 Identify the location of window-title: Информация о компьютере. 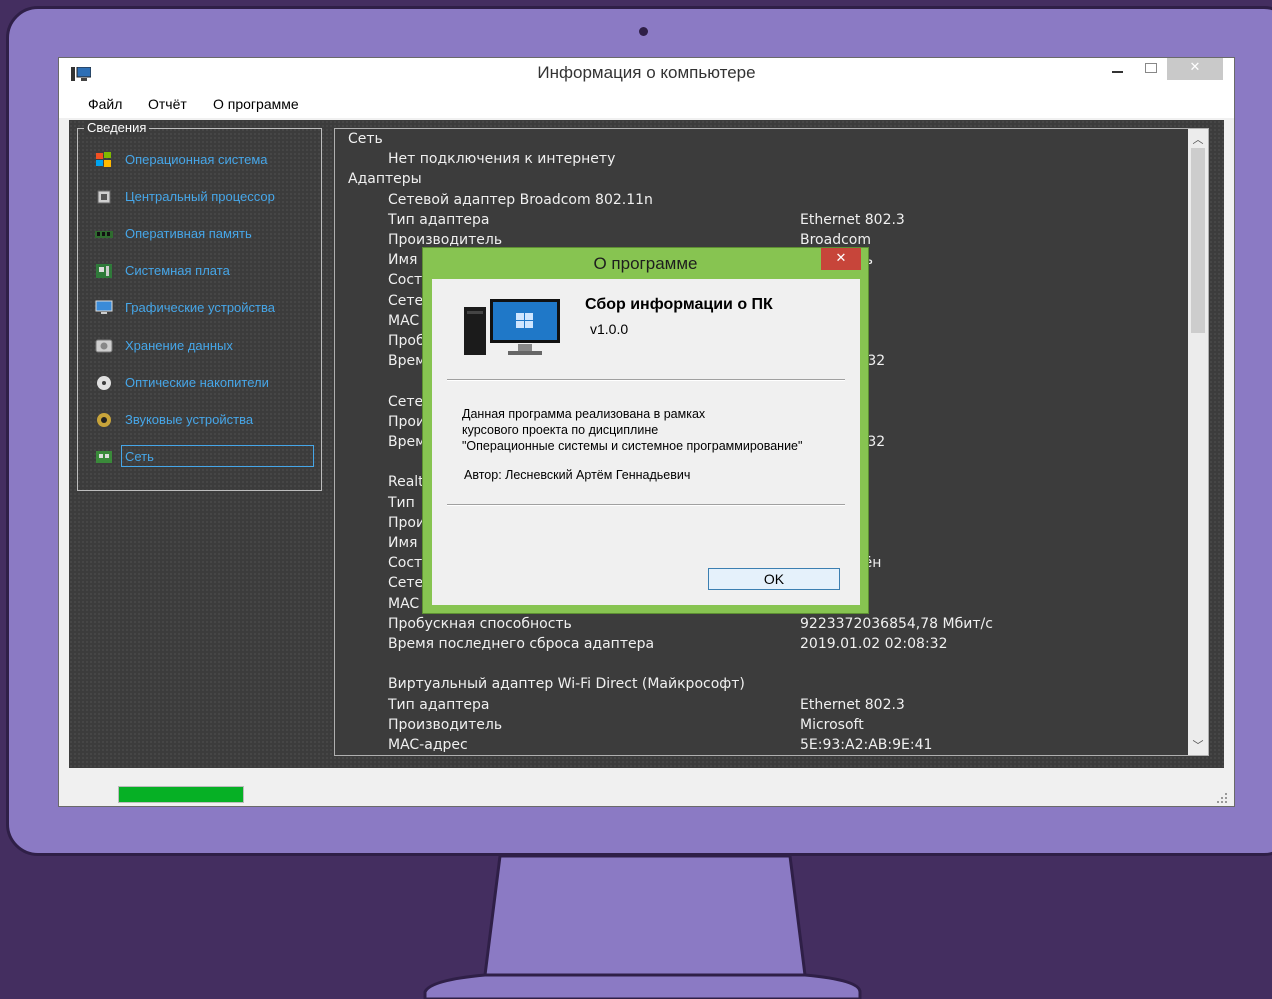
(646, 72).